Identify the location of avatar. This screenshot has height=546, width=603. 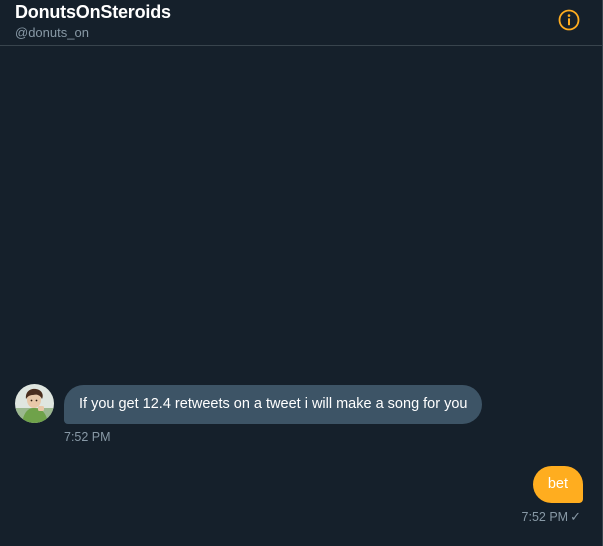
(34, 403).